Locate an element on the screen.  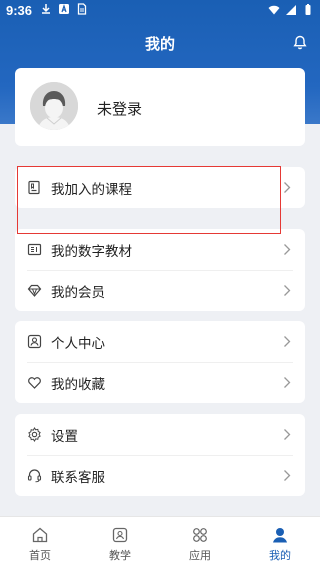
status-system-icons is located at coordinates (291, 10).